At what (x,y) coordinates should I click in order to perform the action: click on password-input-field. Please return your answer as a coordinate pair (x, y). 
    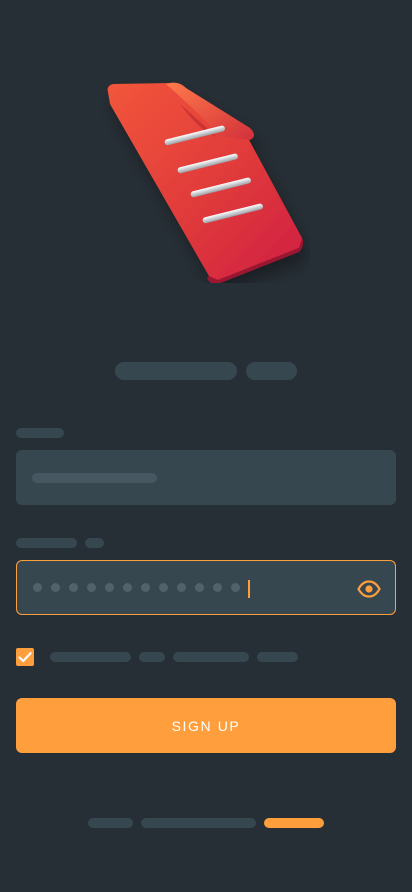
    Looking at the image, I should click on (206, 587).